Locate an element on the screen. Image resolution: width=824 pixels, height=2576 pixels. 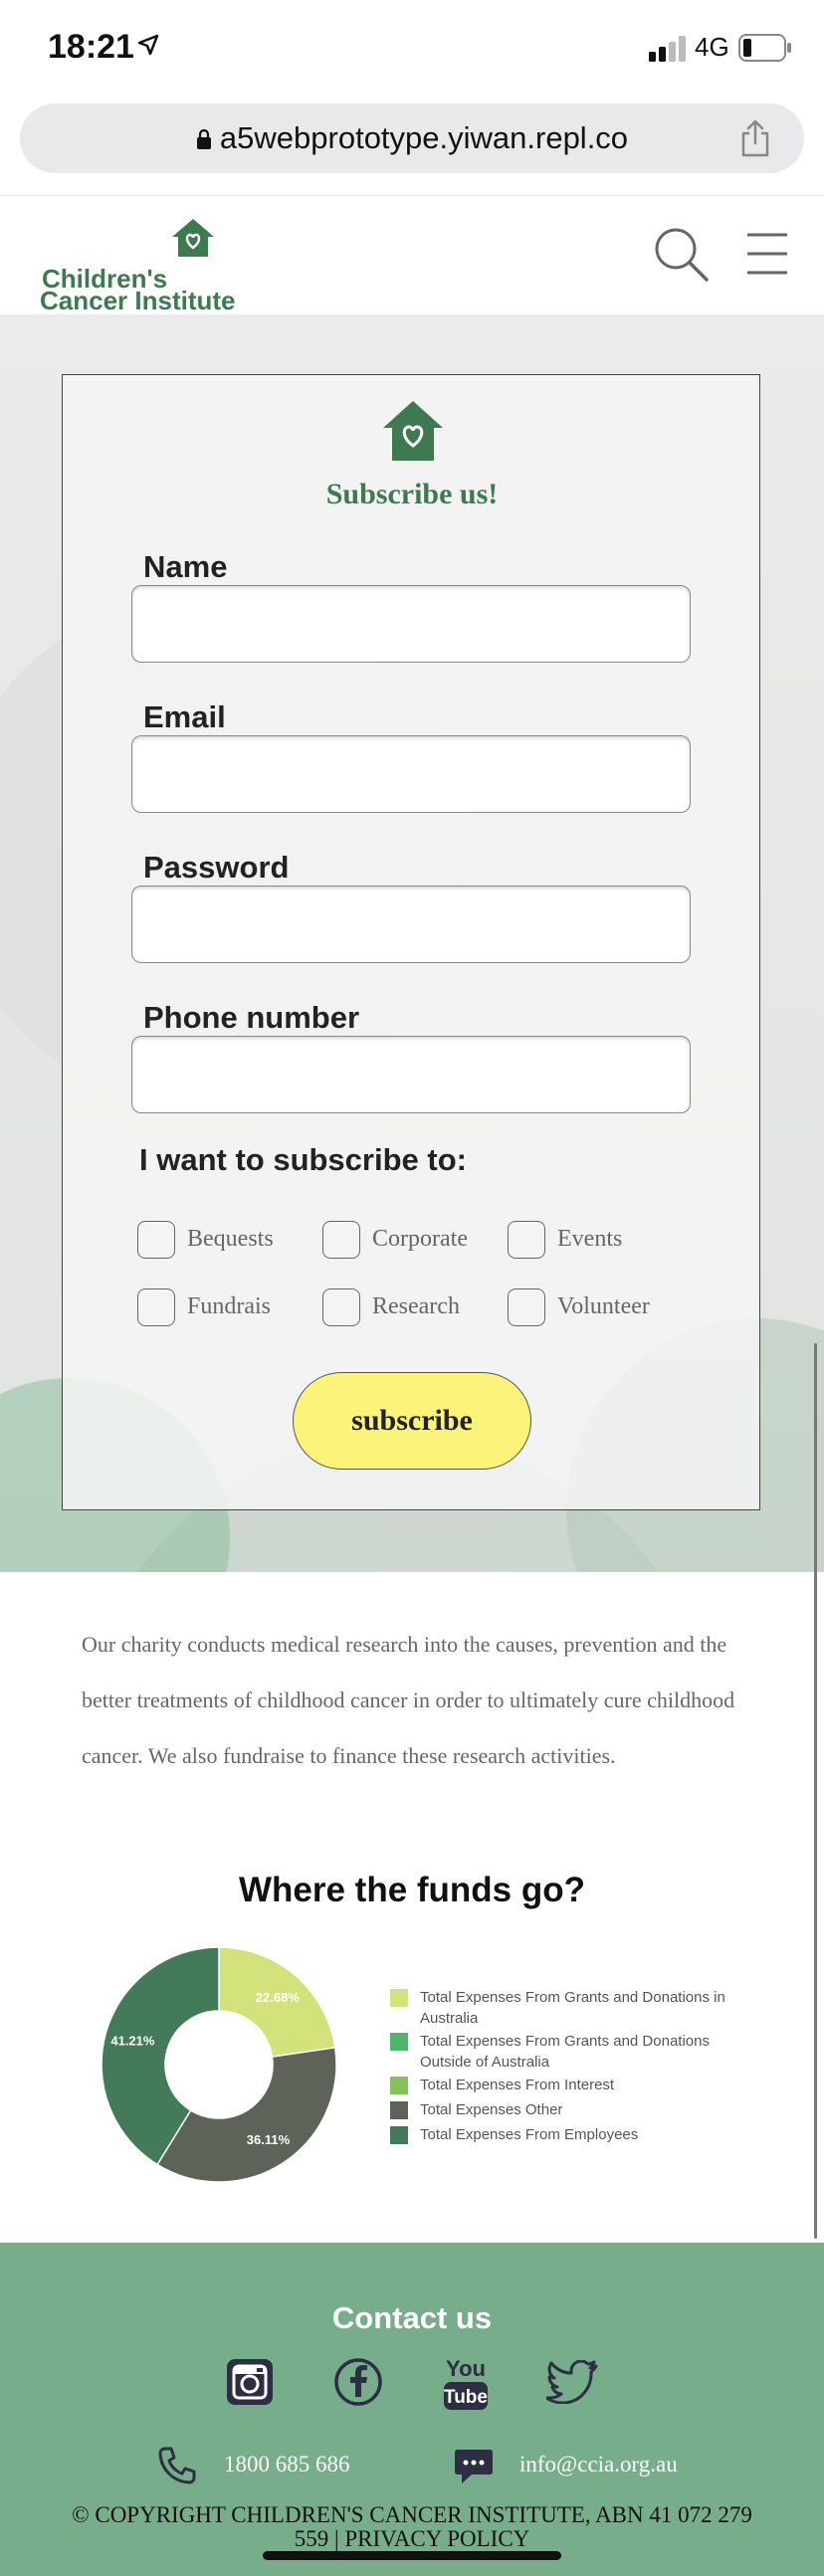
password-field is located at coordinates (411, 924).